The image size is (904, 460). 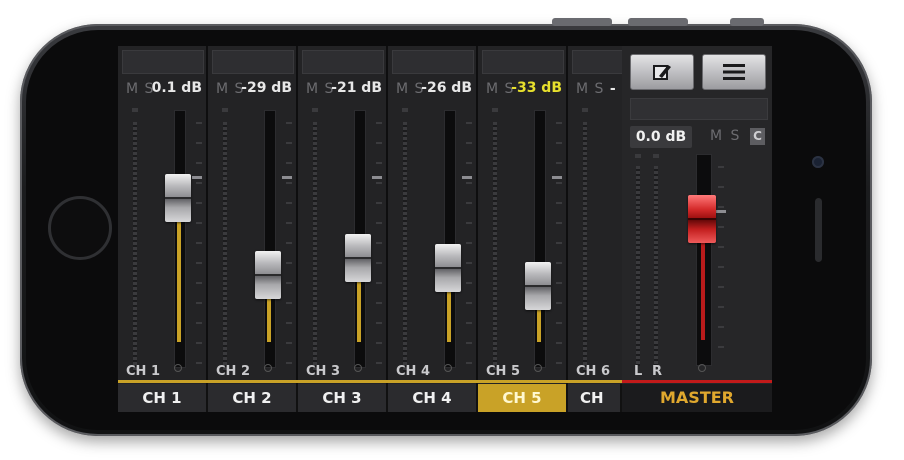 I want to click on mute-solo-buttons: M S -, so click(x=596, y=89).